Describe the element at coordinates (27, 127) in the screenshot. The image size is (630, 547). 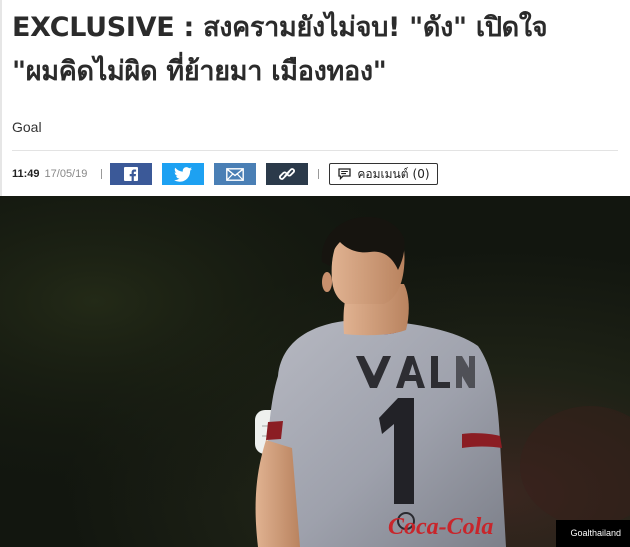
I see `author-name: Goal` at that location.